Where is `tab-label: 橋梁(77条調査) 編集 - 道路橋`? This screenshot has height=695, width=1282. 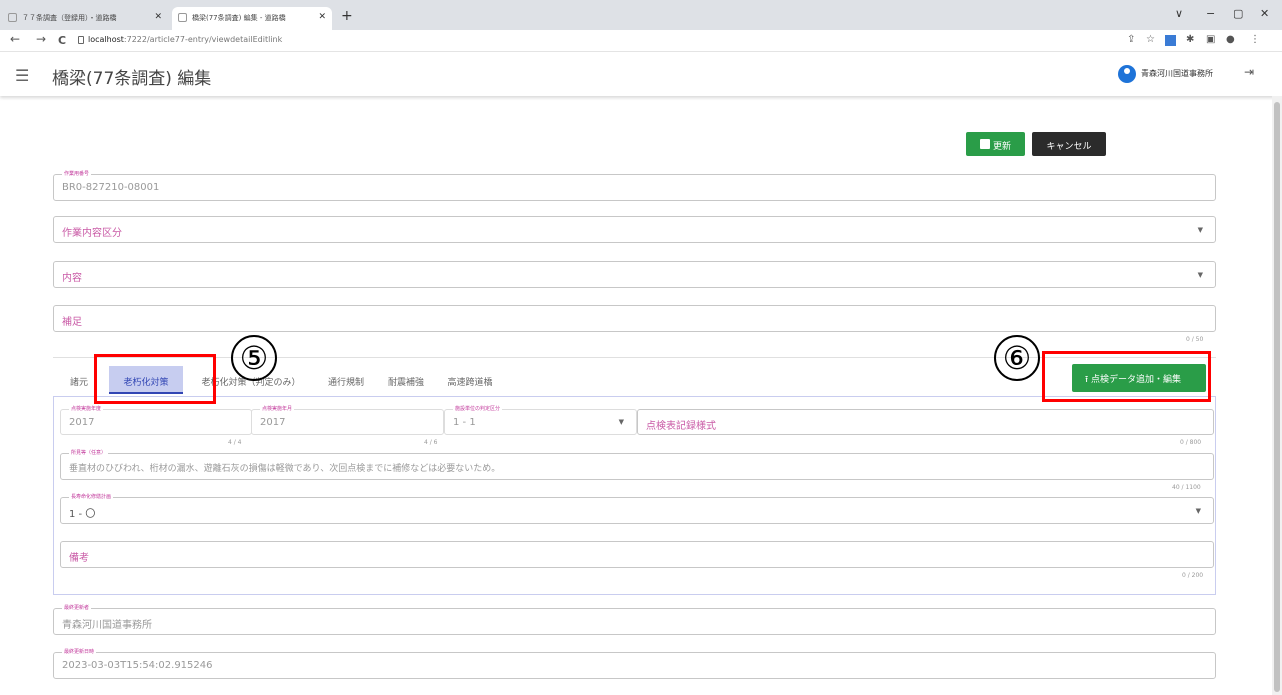
tab-label: 橋梁(77条調査) 編集 - 道路橋 is located at coordinates (239, 18).